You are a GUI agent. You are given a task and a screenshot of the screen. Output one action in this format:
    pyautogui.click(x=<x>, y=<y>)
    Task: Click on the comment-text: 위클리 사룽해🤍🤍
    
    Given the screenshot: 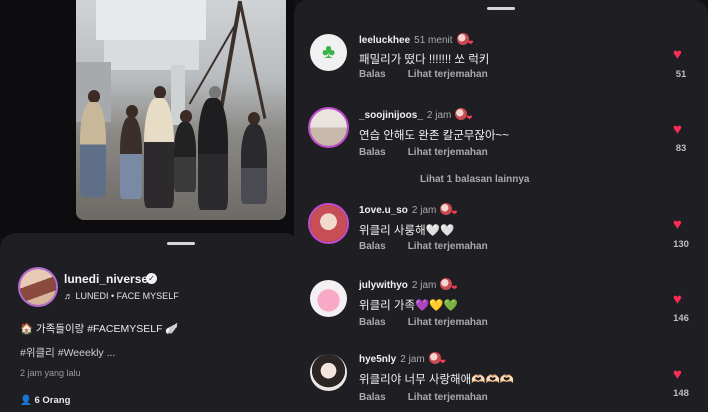 What is the action you would take?
    pyautogui.click(x=407, y=231)
    